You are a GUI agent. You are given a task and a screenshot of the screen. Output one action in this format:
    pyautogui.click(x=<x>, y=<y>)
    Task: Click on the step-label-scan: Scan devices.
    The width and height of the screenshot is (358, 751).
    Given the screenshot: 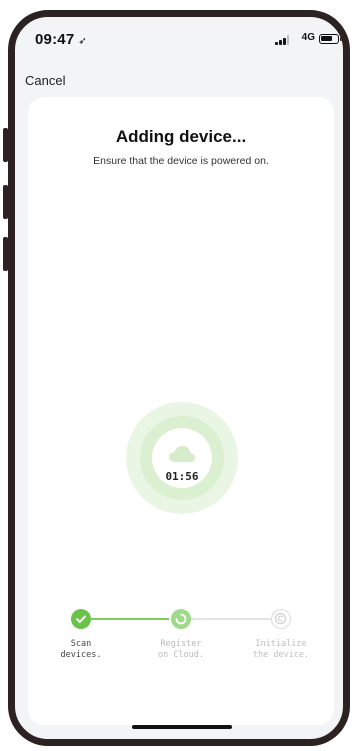 What is the action you would take?
    pyautogui.click(x=81, y=650)
    